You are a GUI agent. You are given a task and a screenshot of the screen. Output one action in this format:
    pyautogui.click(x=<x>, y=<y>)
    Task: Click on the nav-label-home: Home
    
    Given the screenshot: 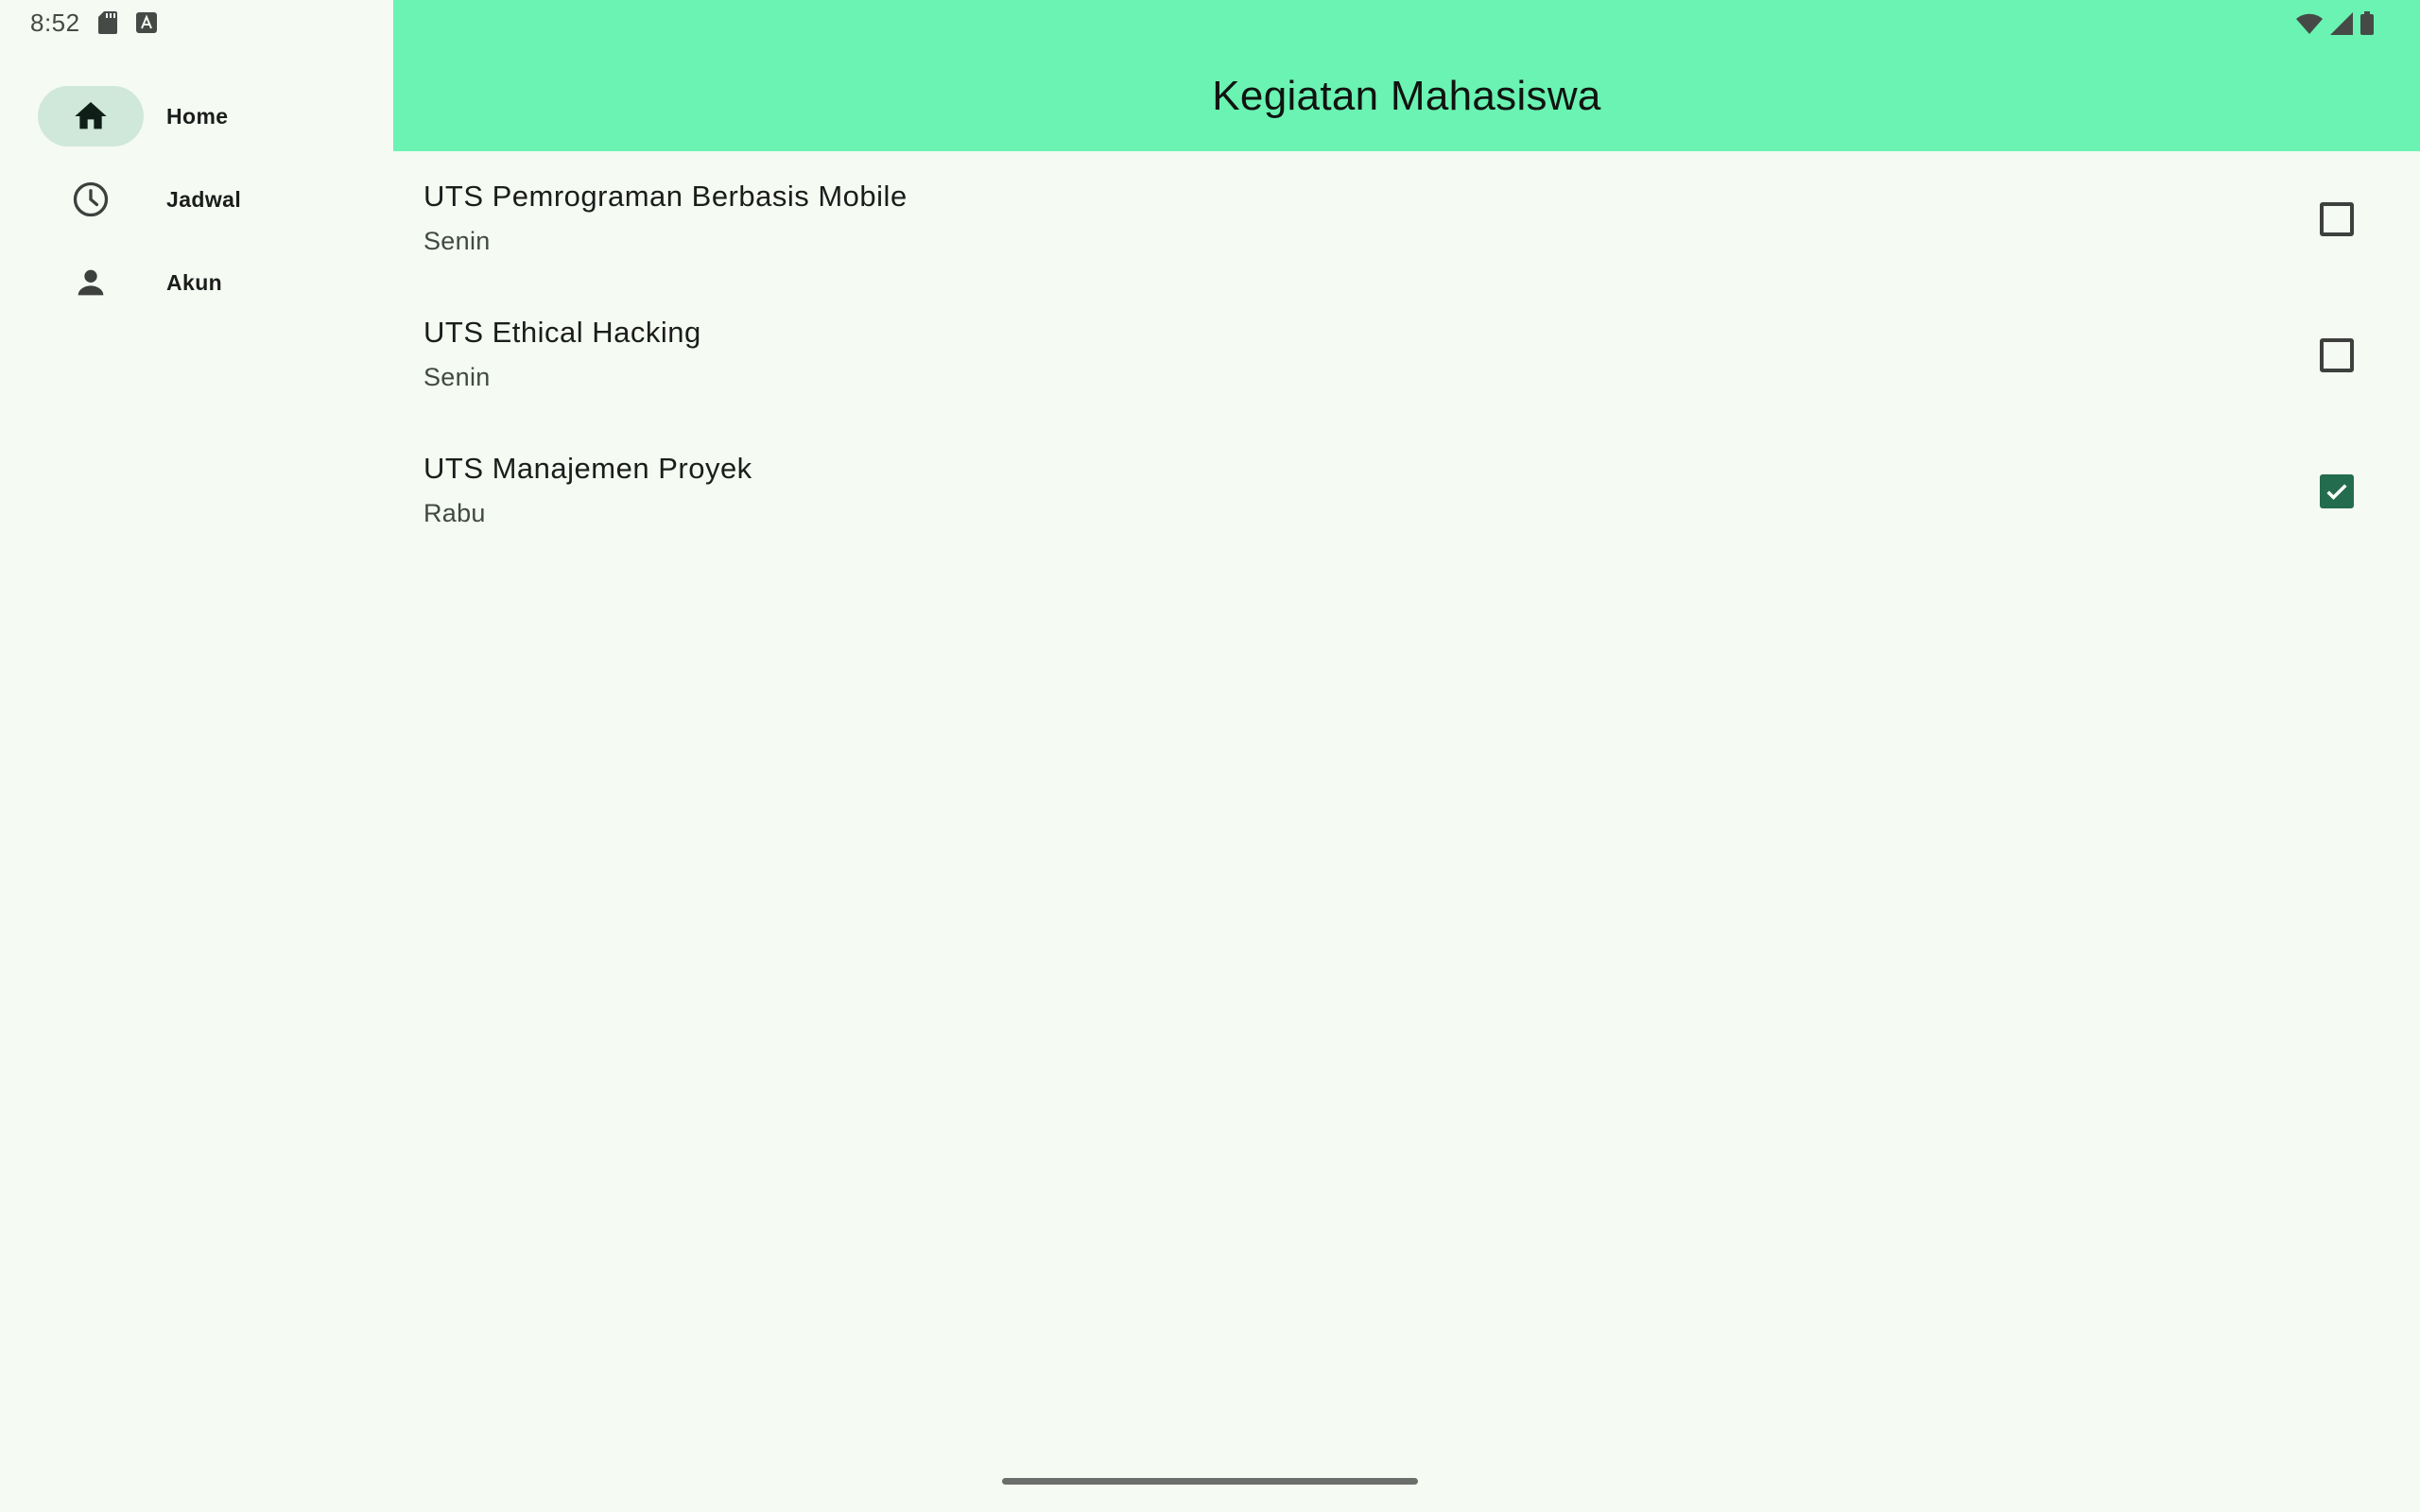 What is the action you would take?
    pyautogui.click(x=197, y=116)
    